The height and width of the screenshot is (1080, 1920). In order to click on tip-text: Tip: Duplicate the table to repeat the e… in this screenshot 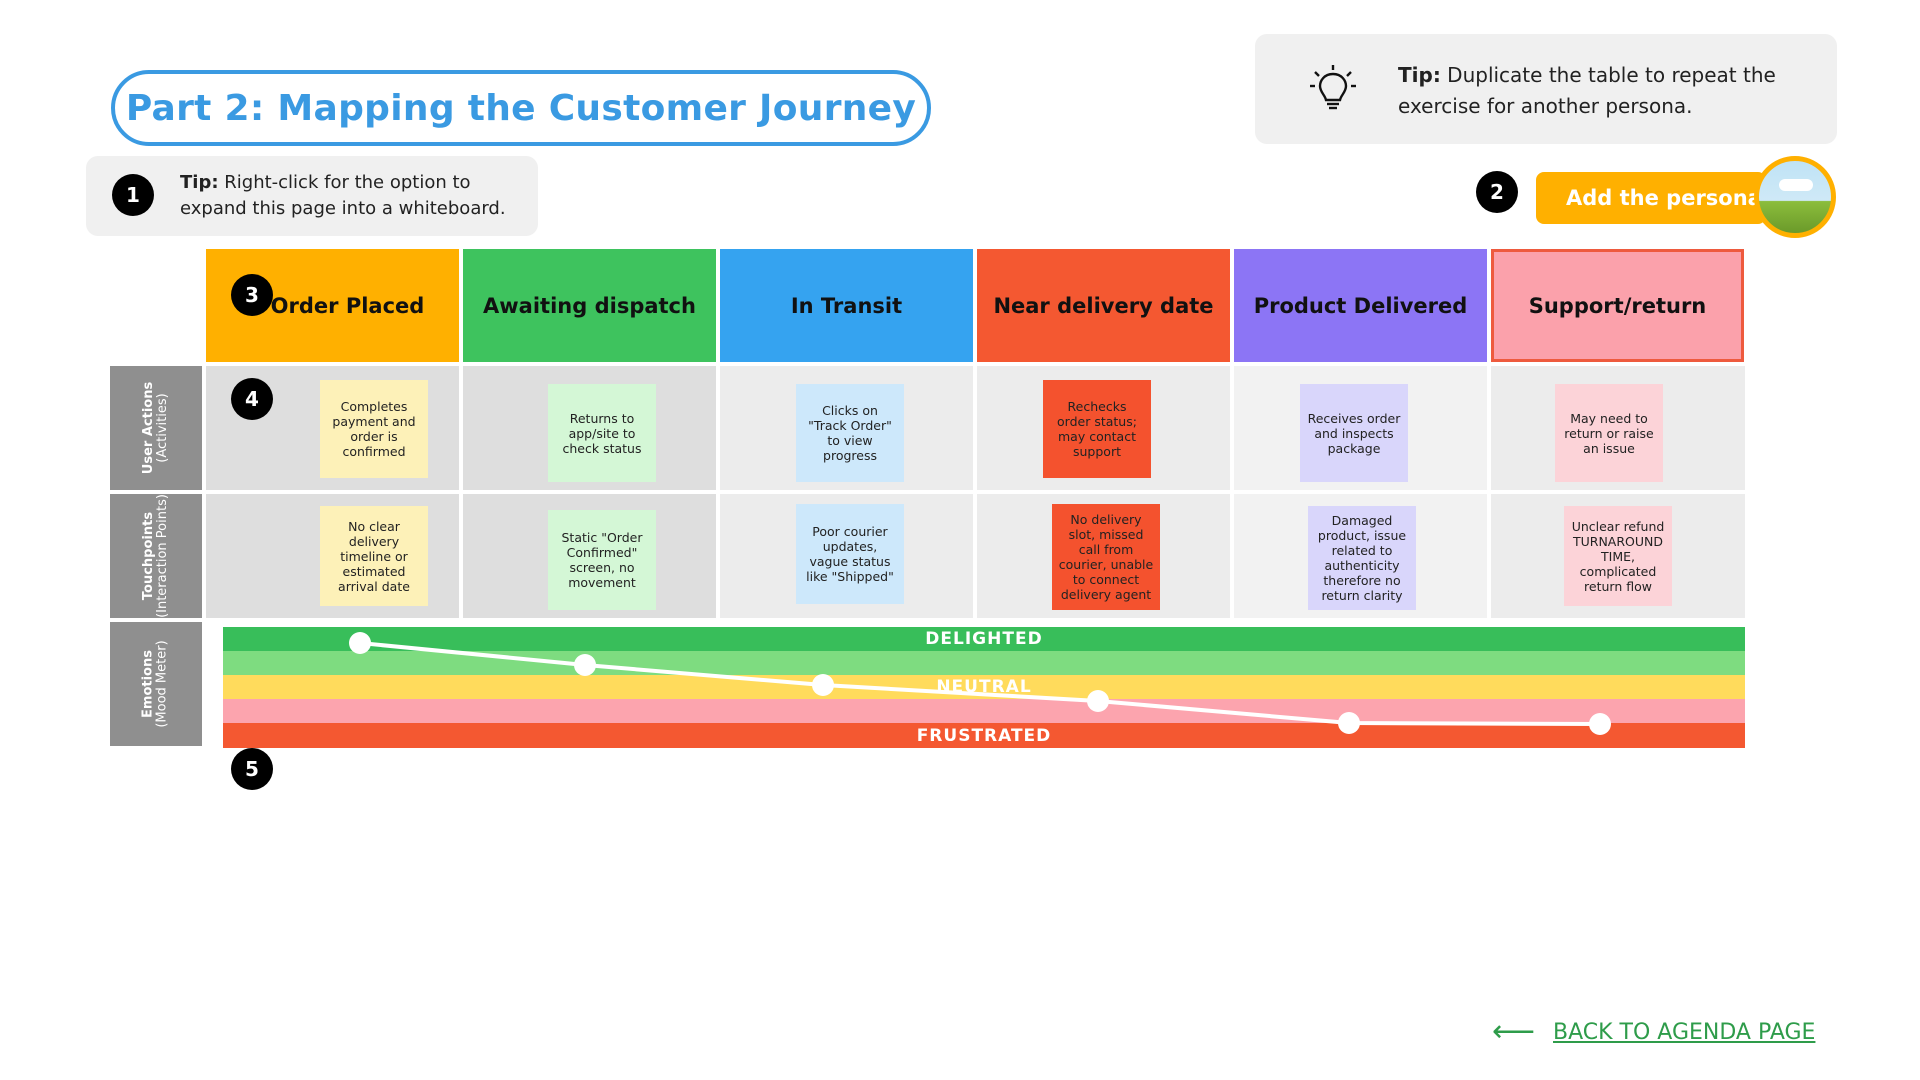, I will do `click(1608, 91)`.